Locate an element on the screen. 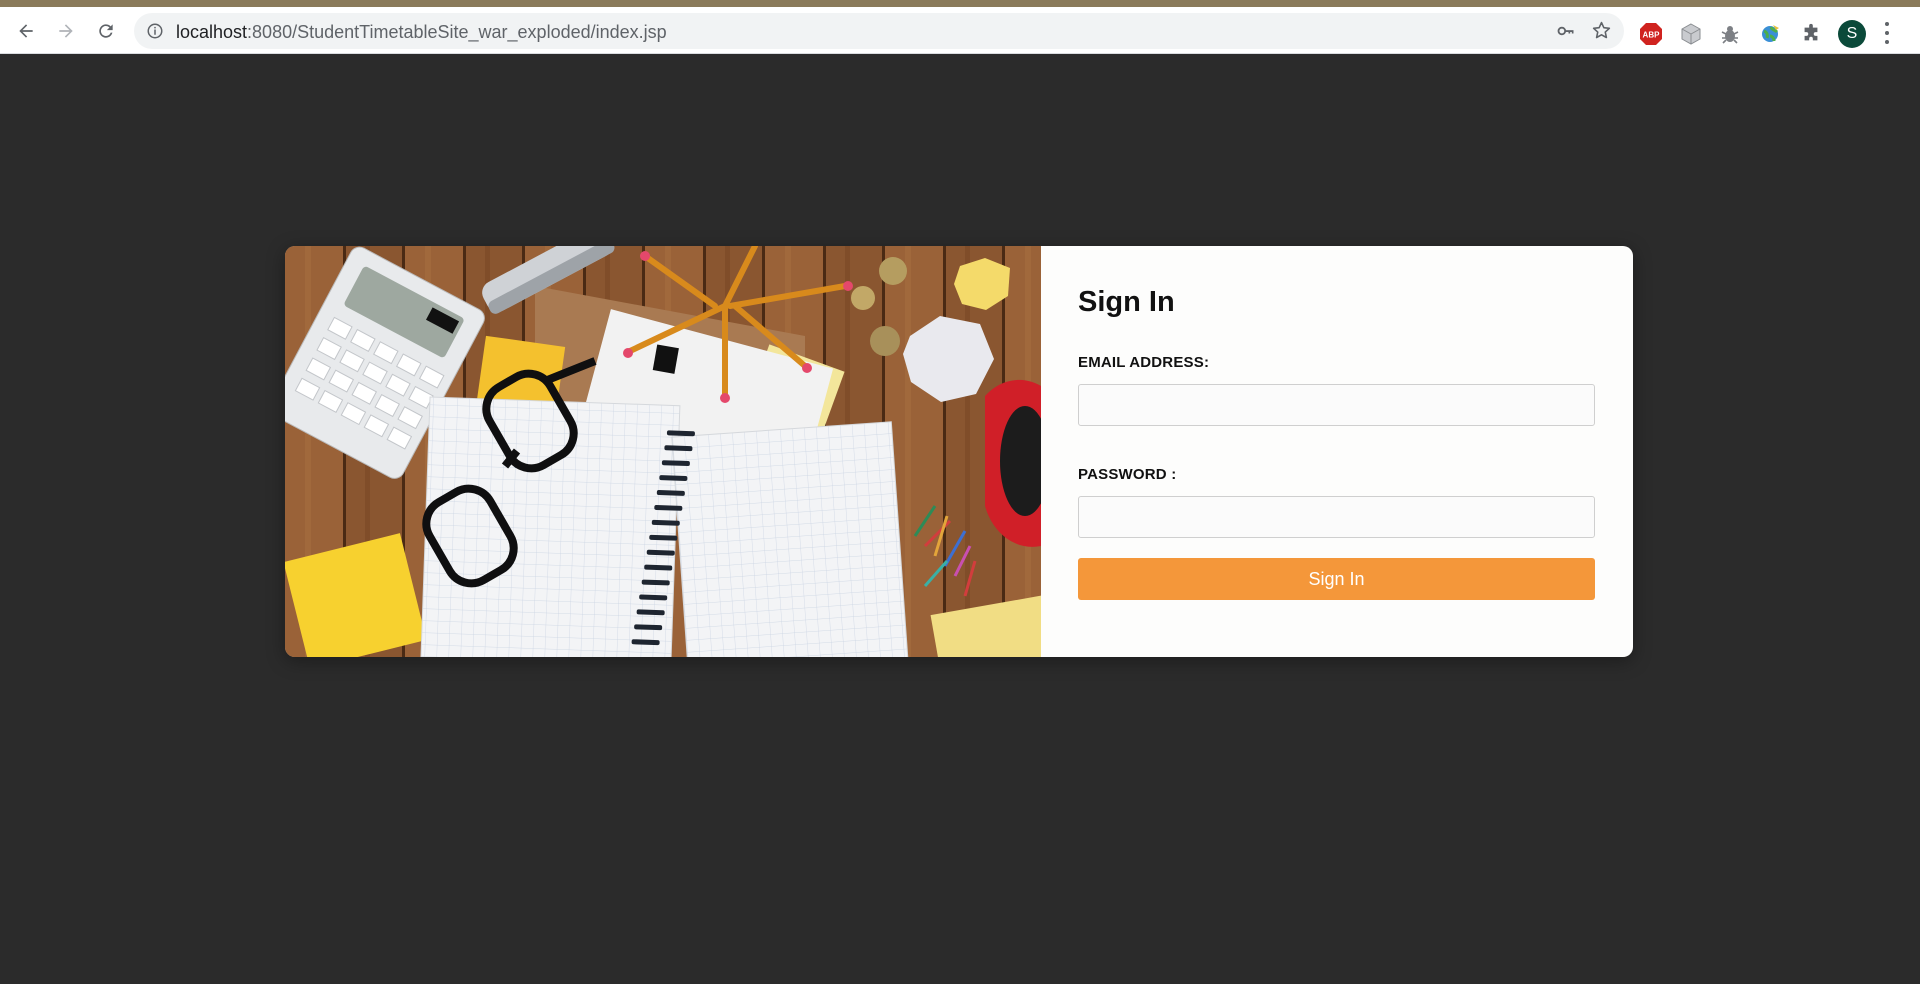 The width and height of the screenshot is (1920, 984). forward-icon is located at coordinates (66, 31).